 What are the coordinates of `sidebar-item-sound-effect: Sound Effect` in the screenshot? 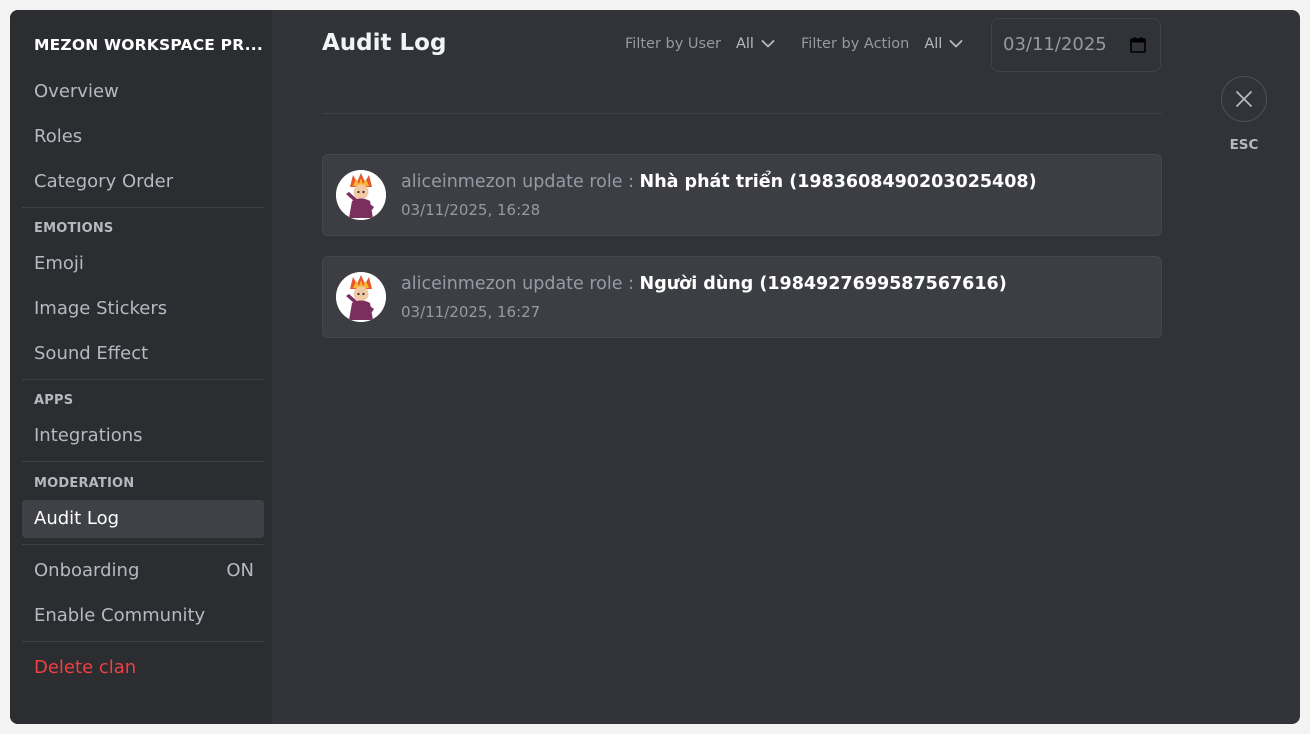 It's located at (143, 354).